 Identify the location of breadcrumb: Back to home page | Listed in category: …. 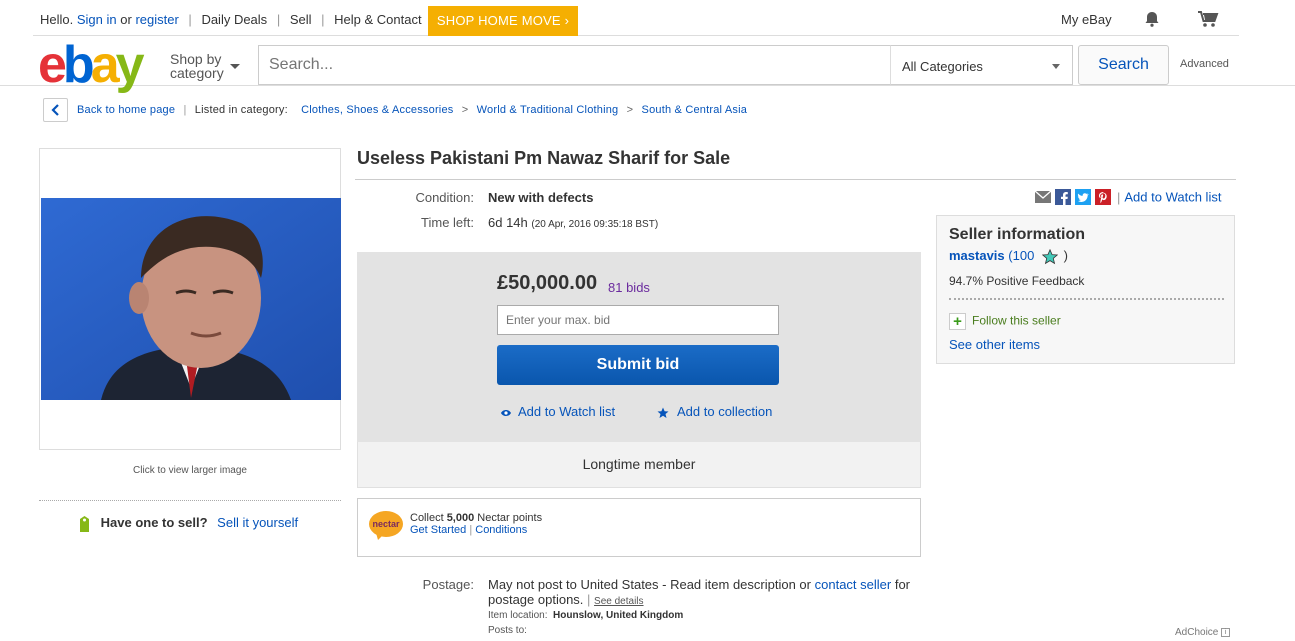
(412, 110).